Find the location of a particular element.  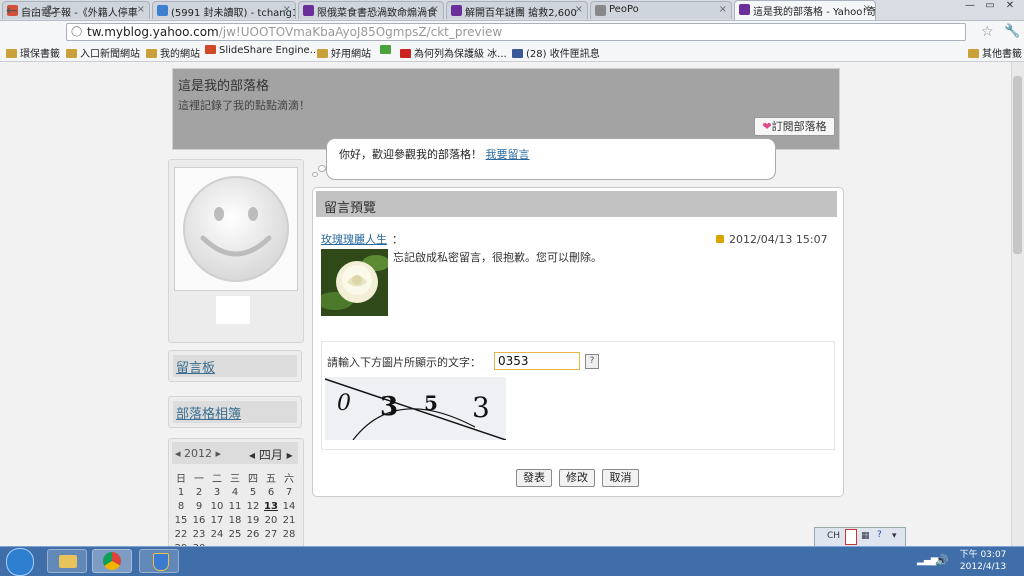

calendar-day: 21 is located at coordinates (289, 520).